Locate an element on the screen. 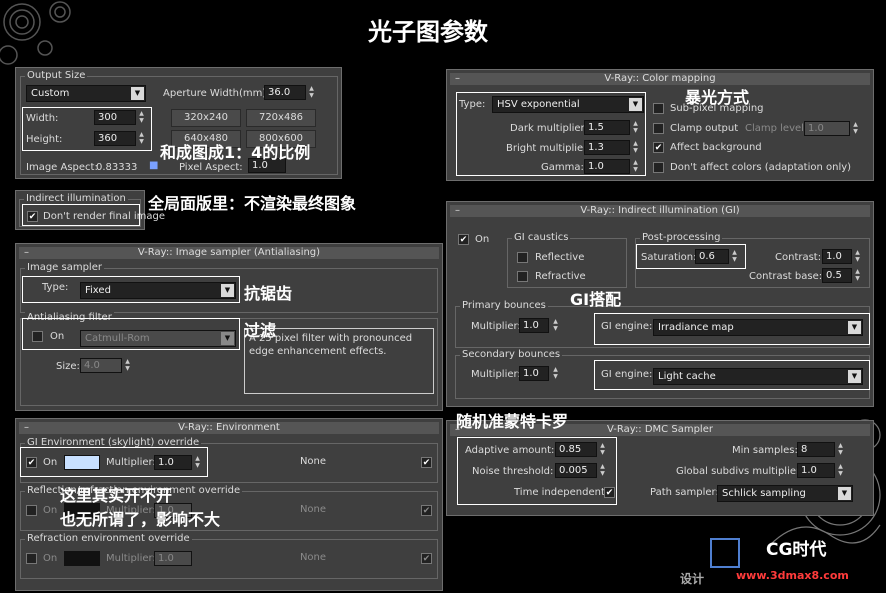  highlight-sampler-type is located at coordinates (131, 289).